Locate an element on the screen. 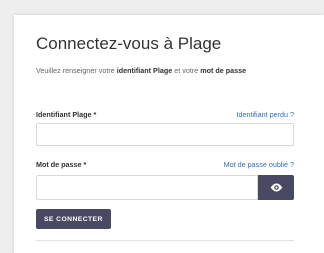 This screenshot has height=253, width=324. password-forgot-link: Mot de passe oublié ? is located at coordinates (259, 164).